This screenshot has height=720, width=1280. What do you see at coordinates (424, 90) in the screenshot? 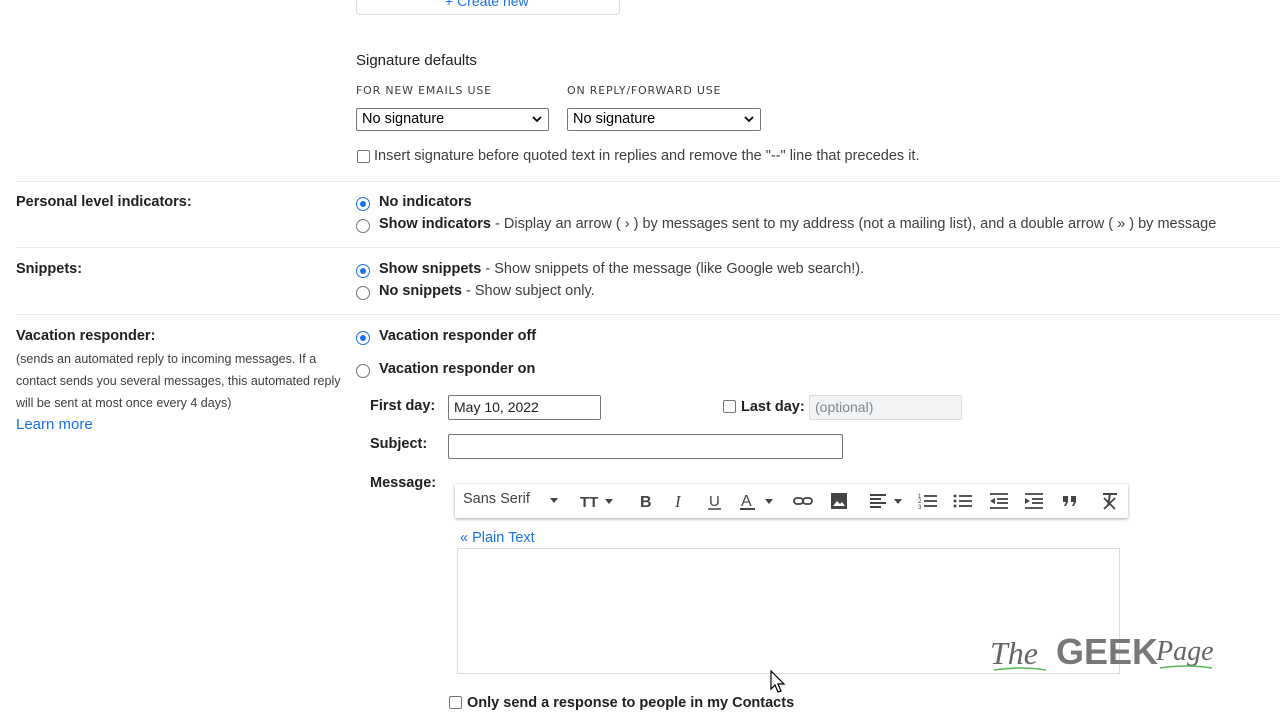
I see `new-emails-label: FOR NEW EMAILS USE` at bounding box center [424, 90].